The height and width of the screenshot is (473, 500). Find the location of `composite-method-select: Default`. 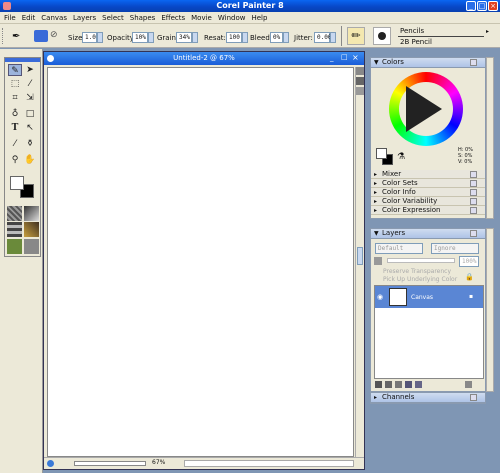

composite-method-select: Default is located at coordinates (399, 248).